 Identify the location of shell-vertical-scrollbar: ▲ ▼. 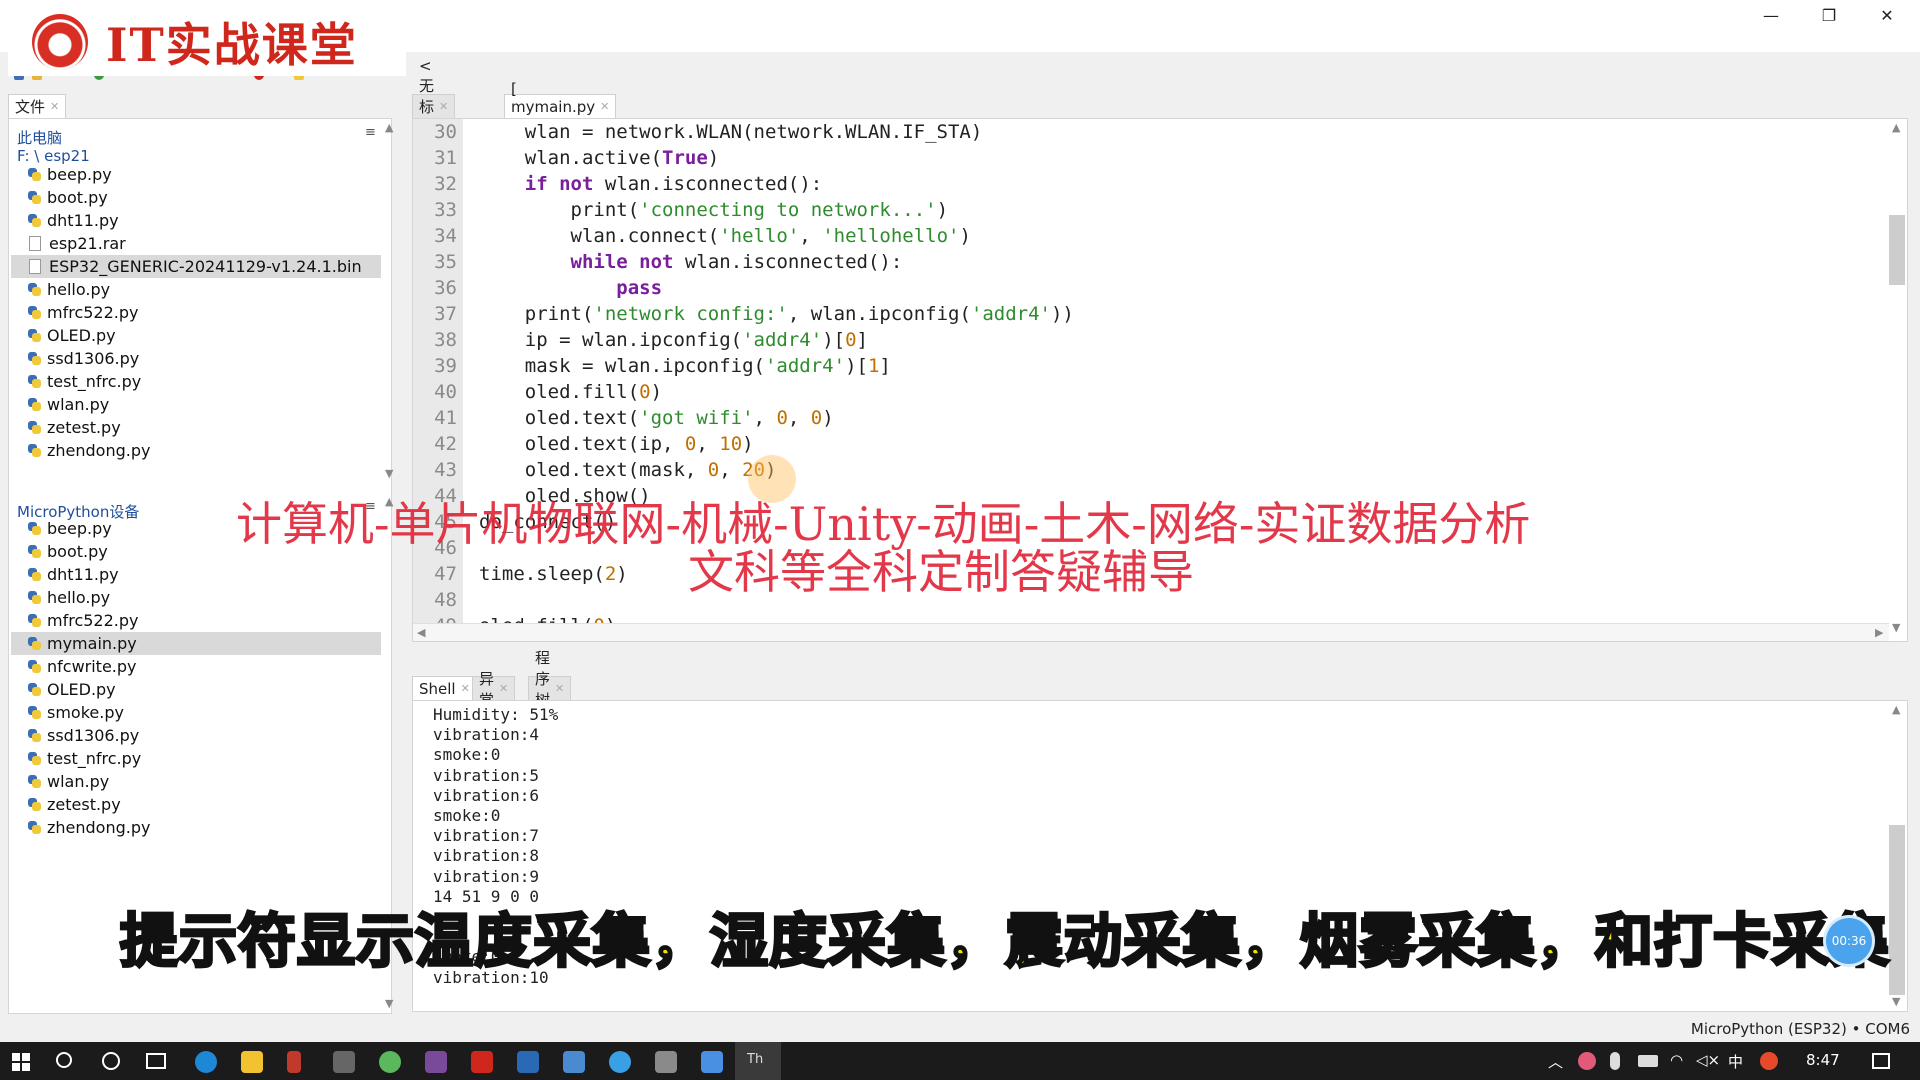
(1897, 856).